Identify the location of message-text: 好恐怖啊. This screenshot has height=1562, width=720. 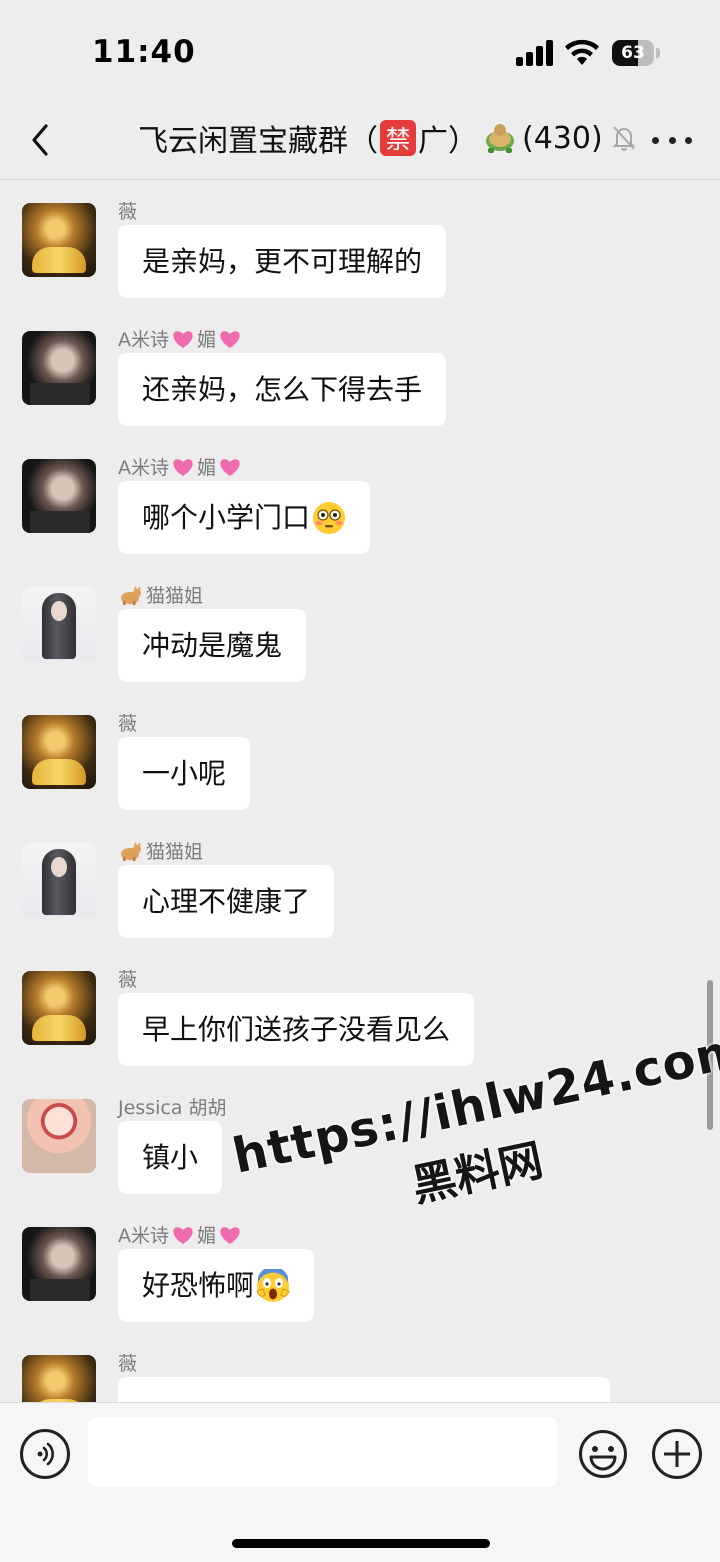
(198, 1285).